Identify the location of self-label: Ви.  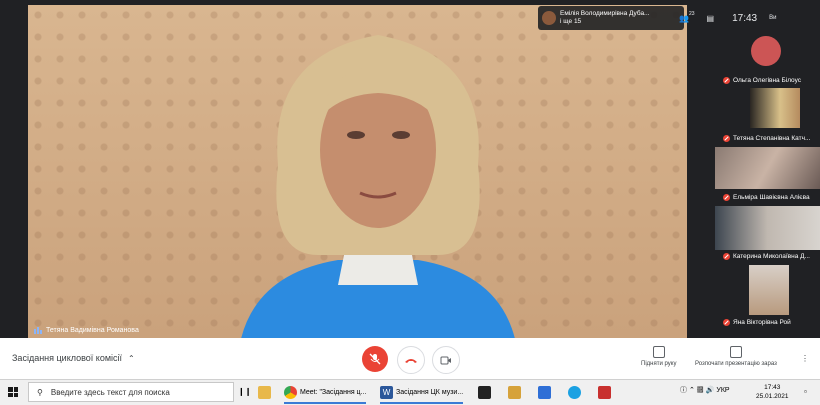
(773, 18).